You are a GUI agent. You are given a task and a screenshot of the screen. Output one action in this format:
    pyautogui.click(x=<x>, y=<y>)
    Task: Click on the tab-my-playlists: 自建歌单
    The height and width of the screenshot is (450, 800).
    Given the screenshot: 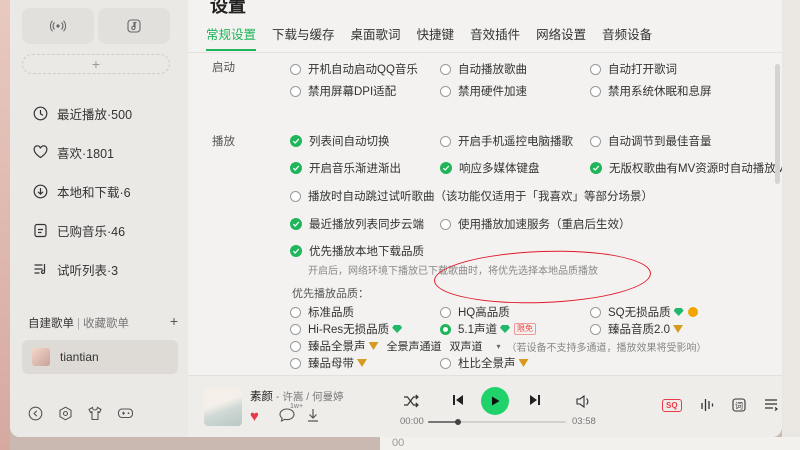 What is the action you would take?
    pyautogui.click(x=51, y=324)
    